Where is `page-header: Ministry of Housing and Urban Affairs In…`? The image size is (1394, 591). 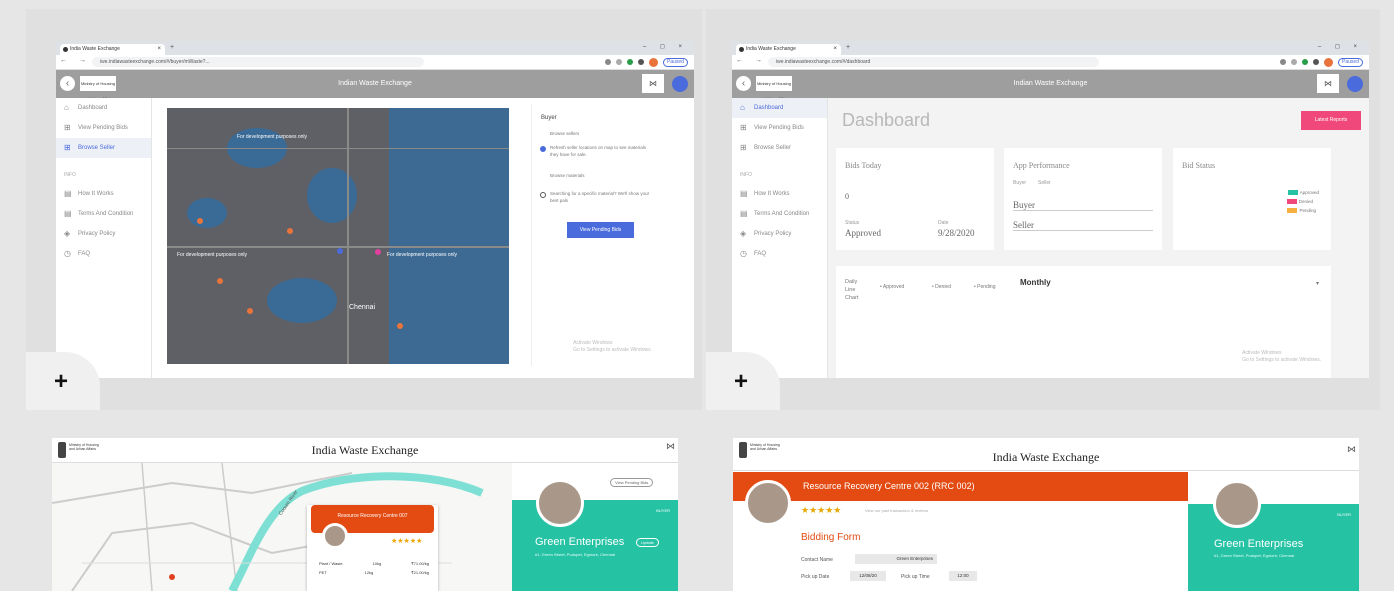
page-header: Ministry of Housing and Urban Affairs In… is located at coordinates (365, 450).